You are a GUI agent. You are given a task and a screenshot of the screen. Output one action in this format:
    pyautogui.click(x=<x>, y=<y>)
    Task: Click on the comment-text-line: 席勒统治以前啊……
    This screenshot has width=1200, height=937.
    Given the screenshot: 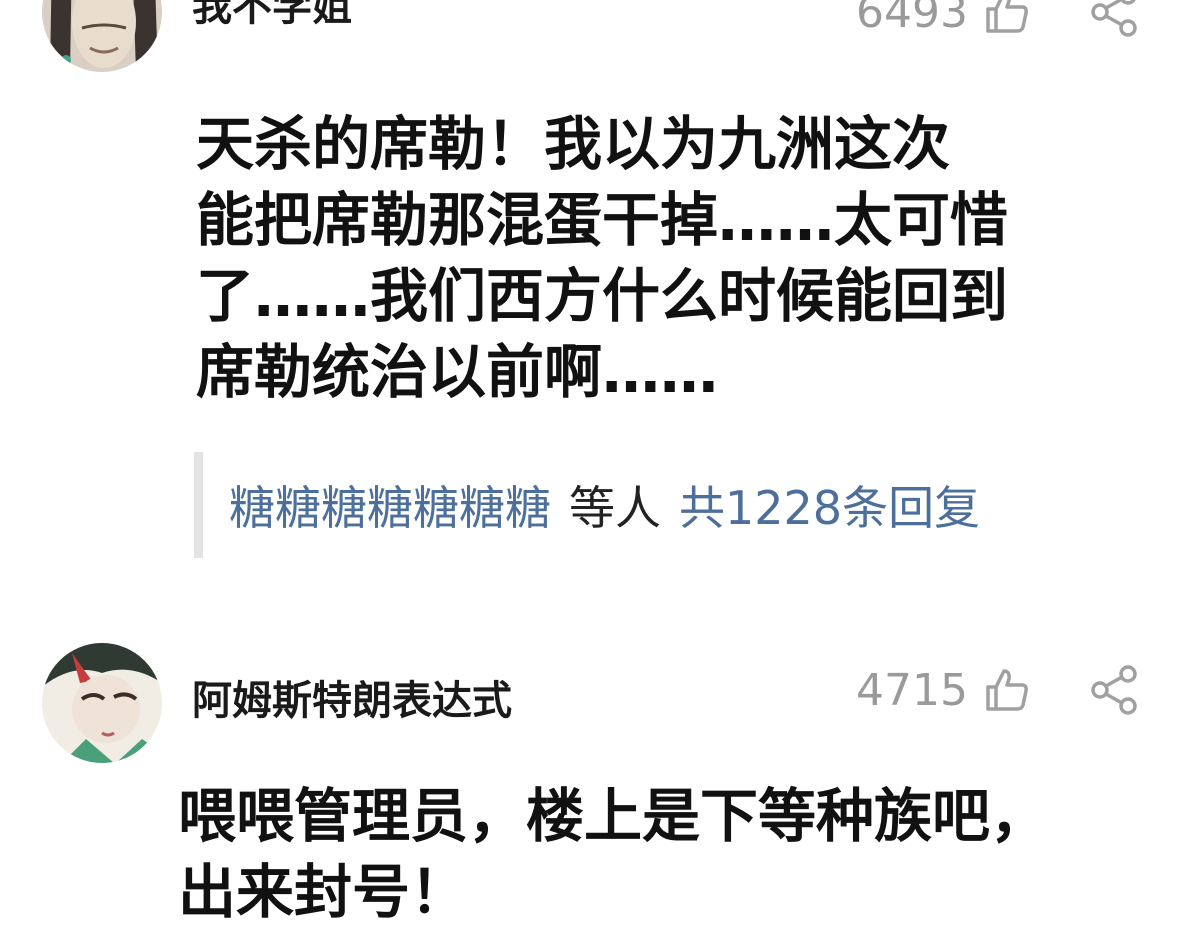 What is the action you would take?
    pyautogui.click(x=457, y=372)
    